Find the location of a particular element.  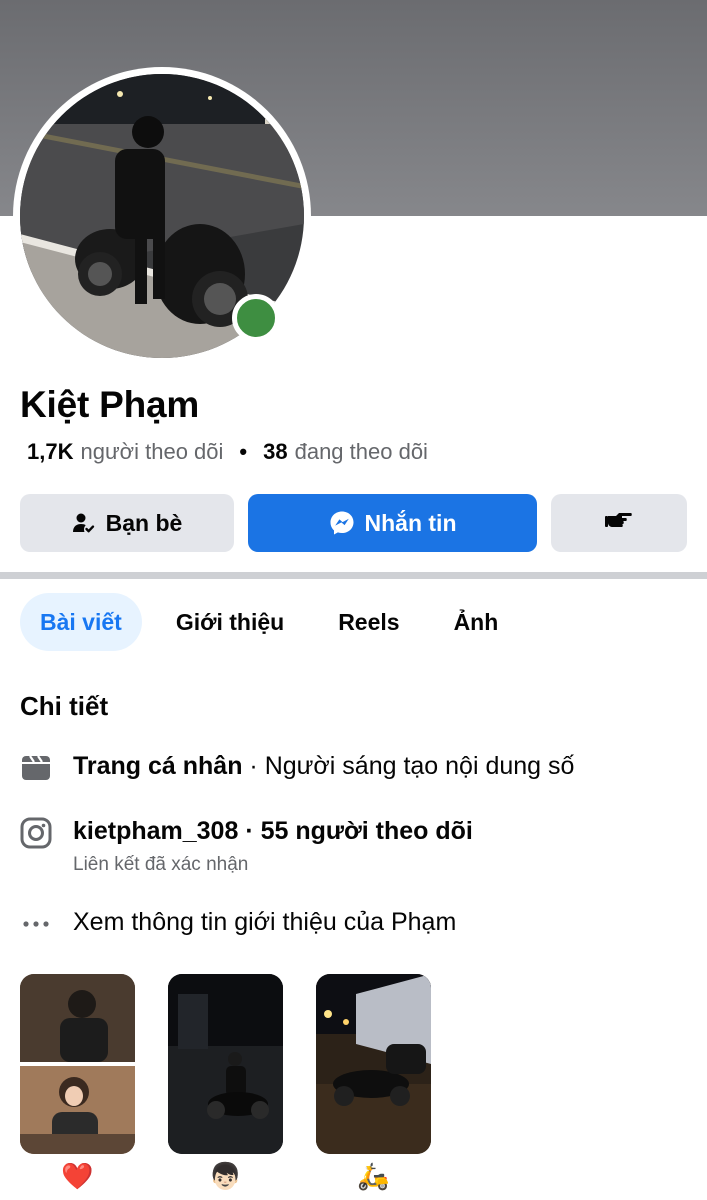

friends-button: Bạn bè is located at coordinates (127, 523).